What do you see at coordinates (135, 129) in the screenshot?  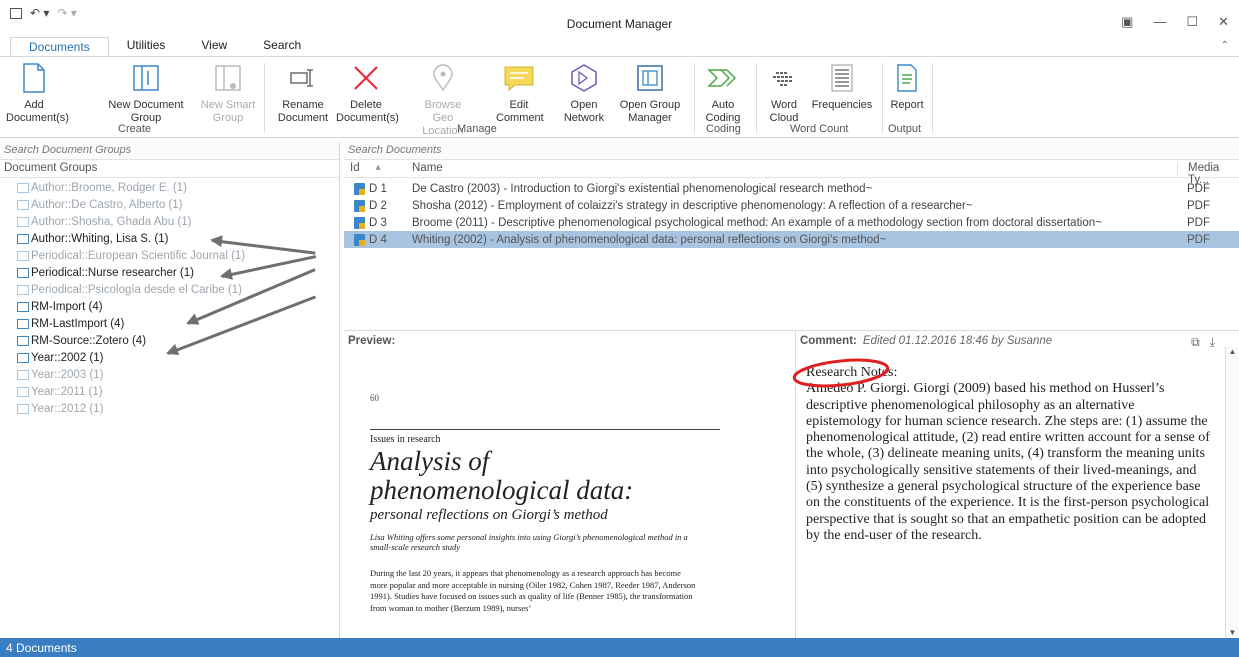 I see `group-label-create: Create` at bounding box center [135, 129].